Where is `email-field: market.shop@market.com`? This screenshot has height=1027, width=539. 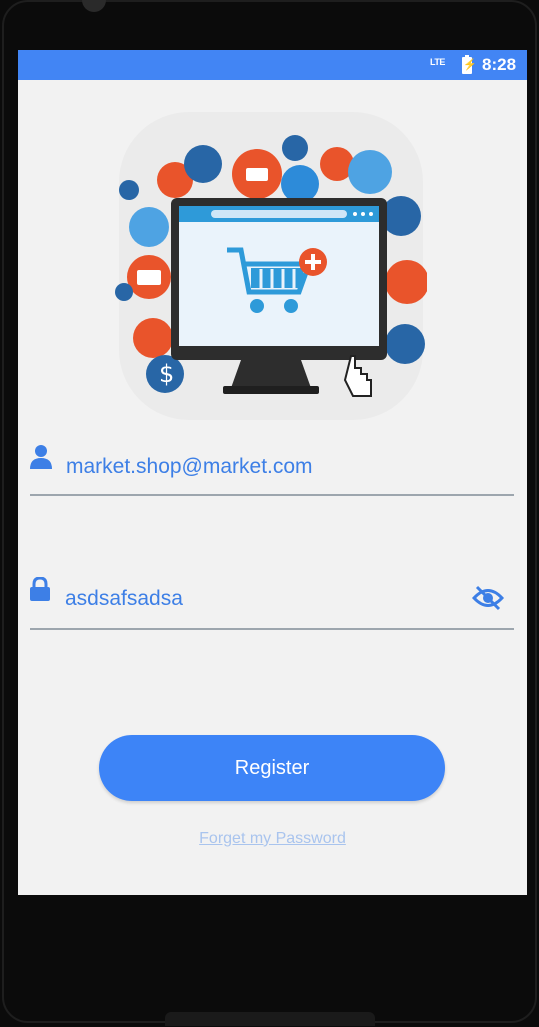
email-field: market.shop@market.com is located at coordinates (272, 468).